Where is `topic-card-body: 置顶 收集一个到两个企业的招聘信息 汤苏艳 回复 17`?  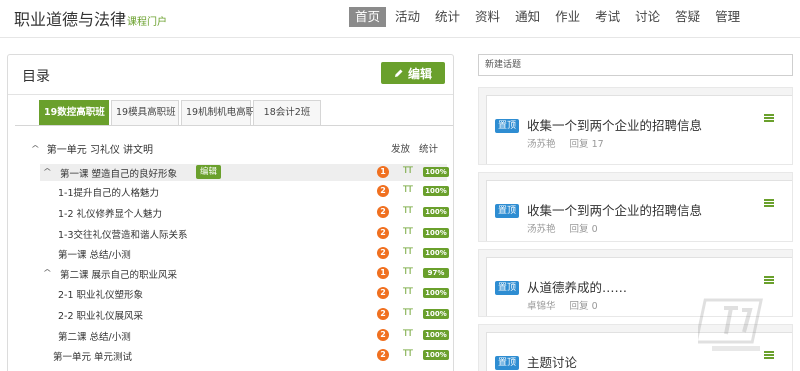 topic-card-body: 置顶 收集一个到两个企业的招聘信息 汤苏艳 回复 17 is located at coordinates (639, 129).